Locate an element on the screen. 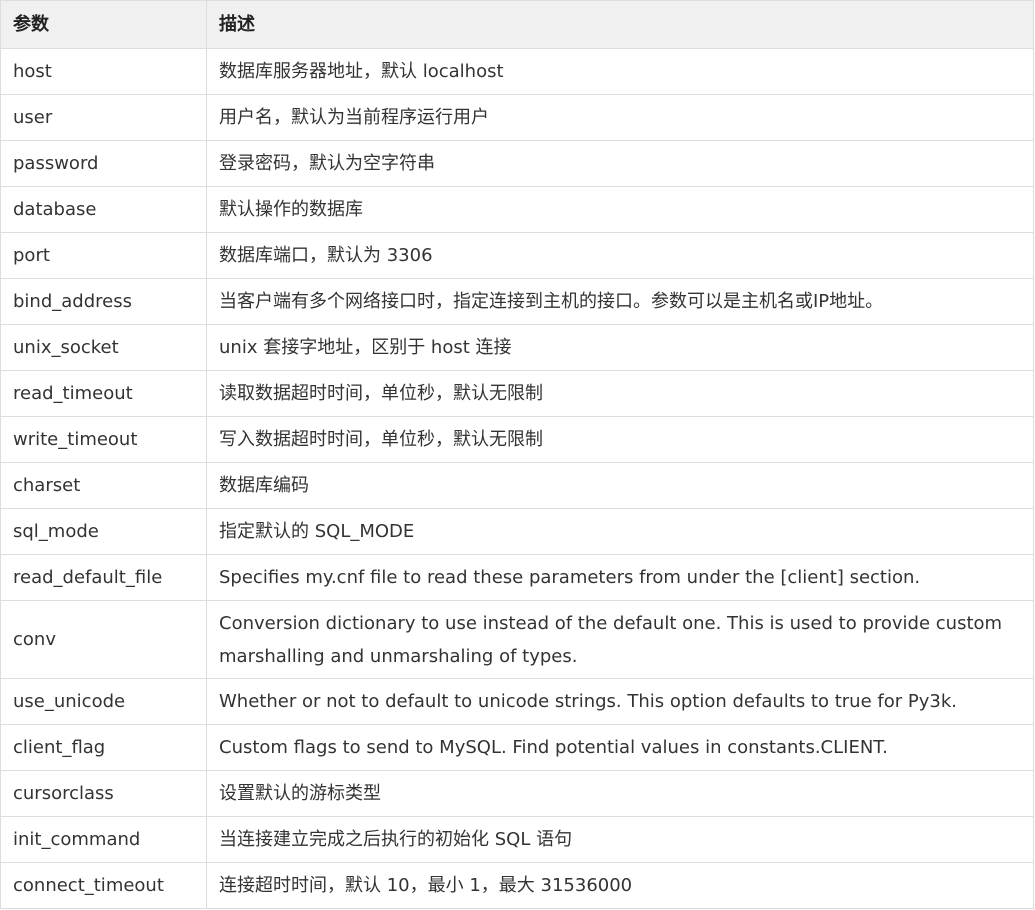 This screenshot has width=1035, height=910. table-row: user 用户名，默认为当前程序运行用户 is located at coordinates (517, 117).